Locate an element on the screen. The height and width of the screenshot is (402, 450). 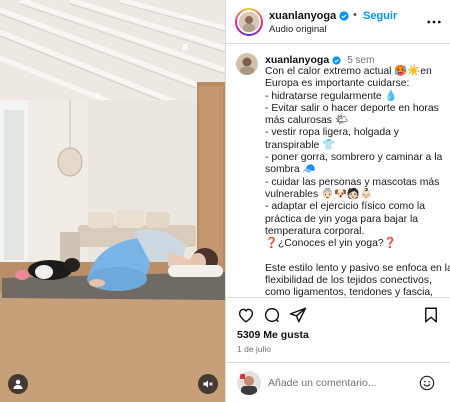
bookmark-icon is located at coordinates (431, 315).